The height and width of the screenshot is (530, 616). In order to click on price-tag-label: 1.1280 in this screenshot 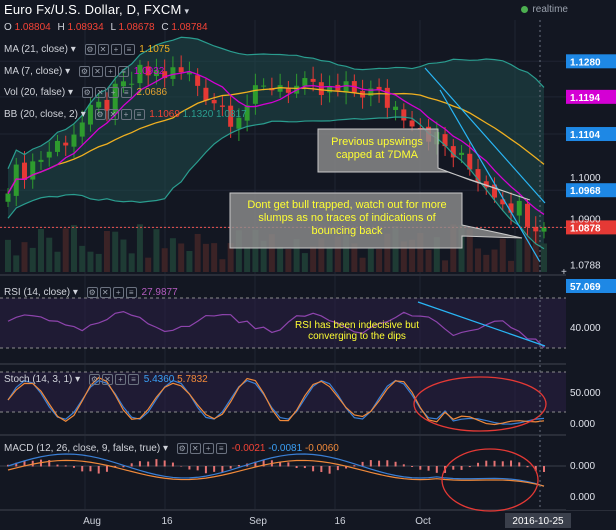, I will do `click(585, 62)`.